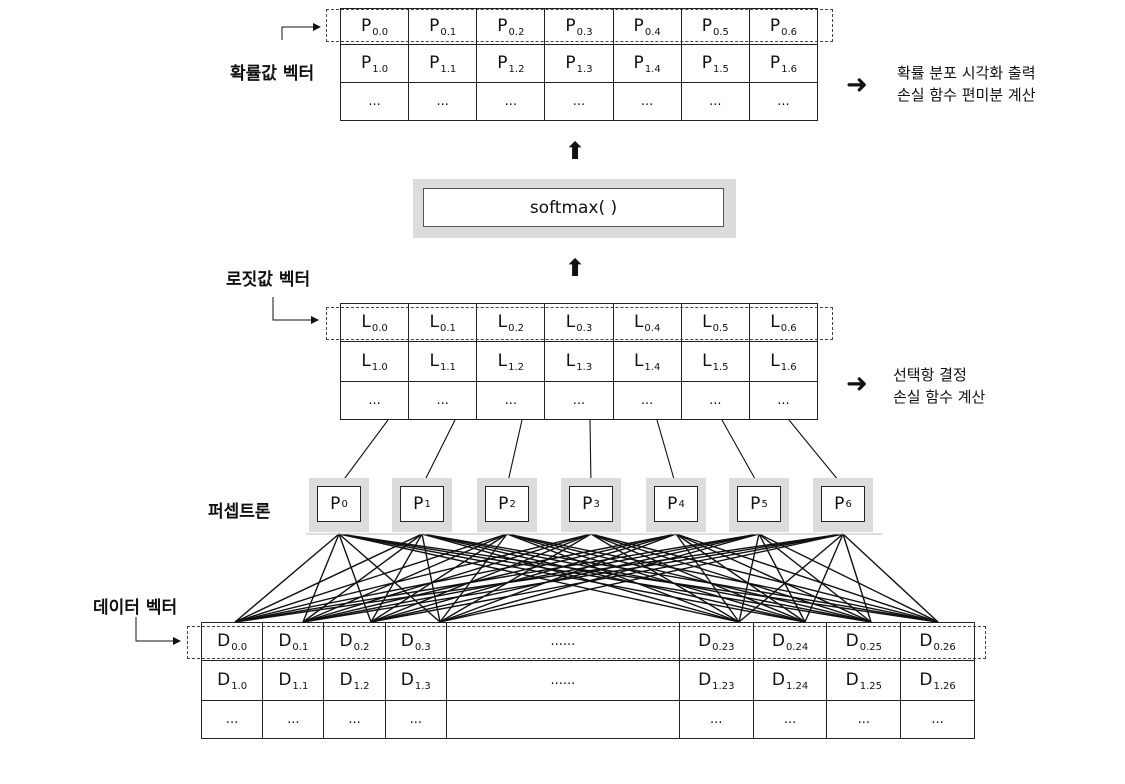 The image size is (1125, 784). Describe the element at coordinates (584, 367) in the screenshot. I see `logit-cell-subscript: 1.3` at that location.